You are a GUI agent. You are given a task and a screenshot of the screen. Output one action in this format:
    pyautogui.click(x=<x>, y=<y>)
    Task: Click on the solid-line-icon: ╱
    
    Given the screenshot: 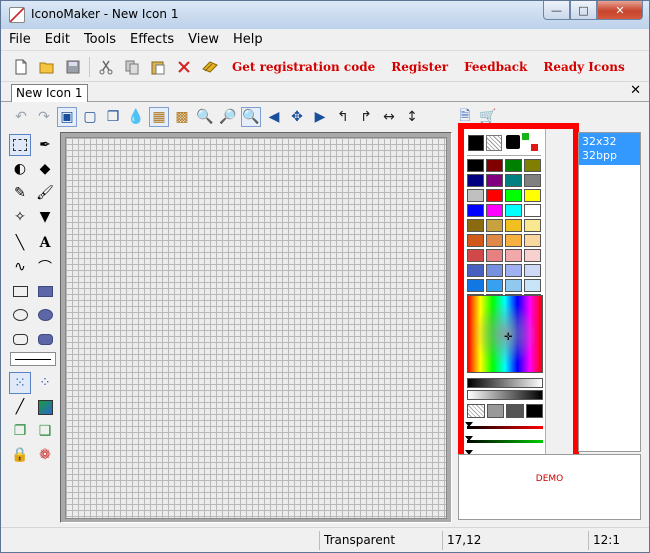 What is the action you would take?
    pyautogui.click(x=20, y=407)
    